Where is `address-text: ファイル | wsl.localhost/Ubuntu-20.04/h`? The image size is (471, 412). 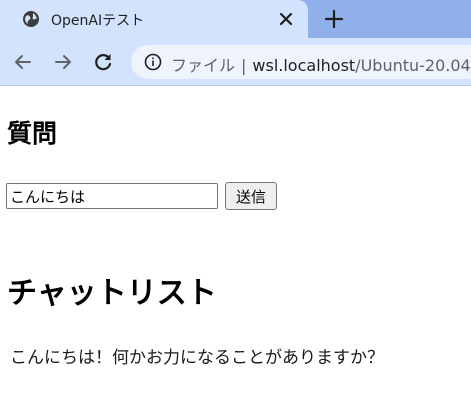 address-text: ファイル | wsl.localhost/Ubuntu-20.04/h is located at coordinates (321, 64).